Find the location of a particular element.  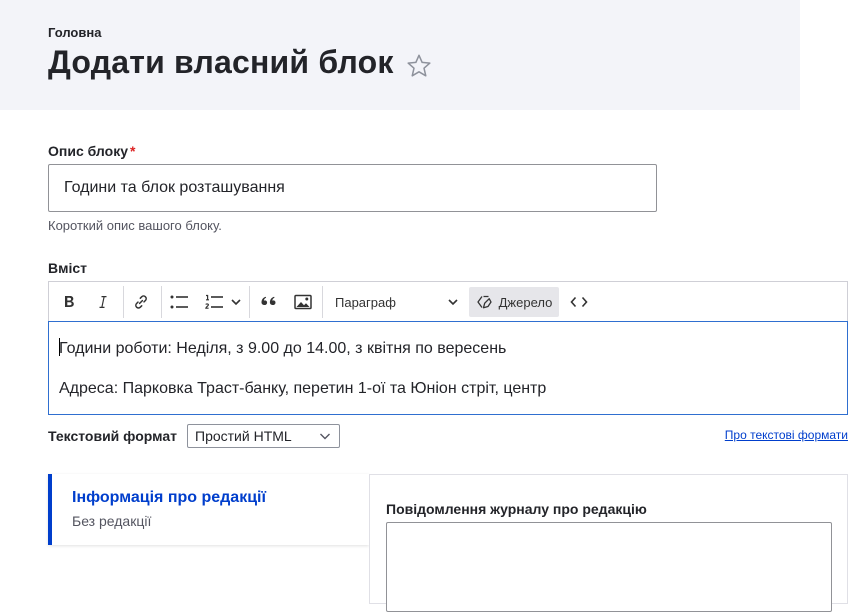

editor-toolbar: Параграф Джерело is located at coordinates (448, 301).